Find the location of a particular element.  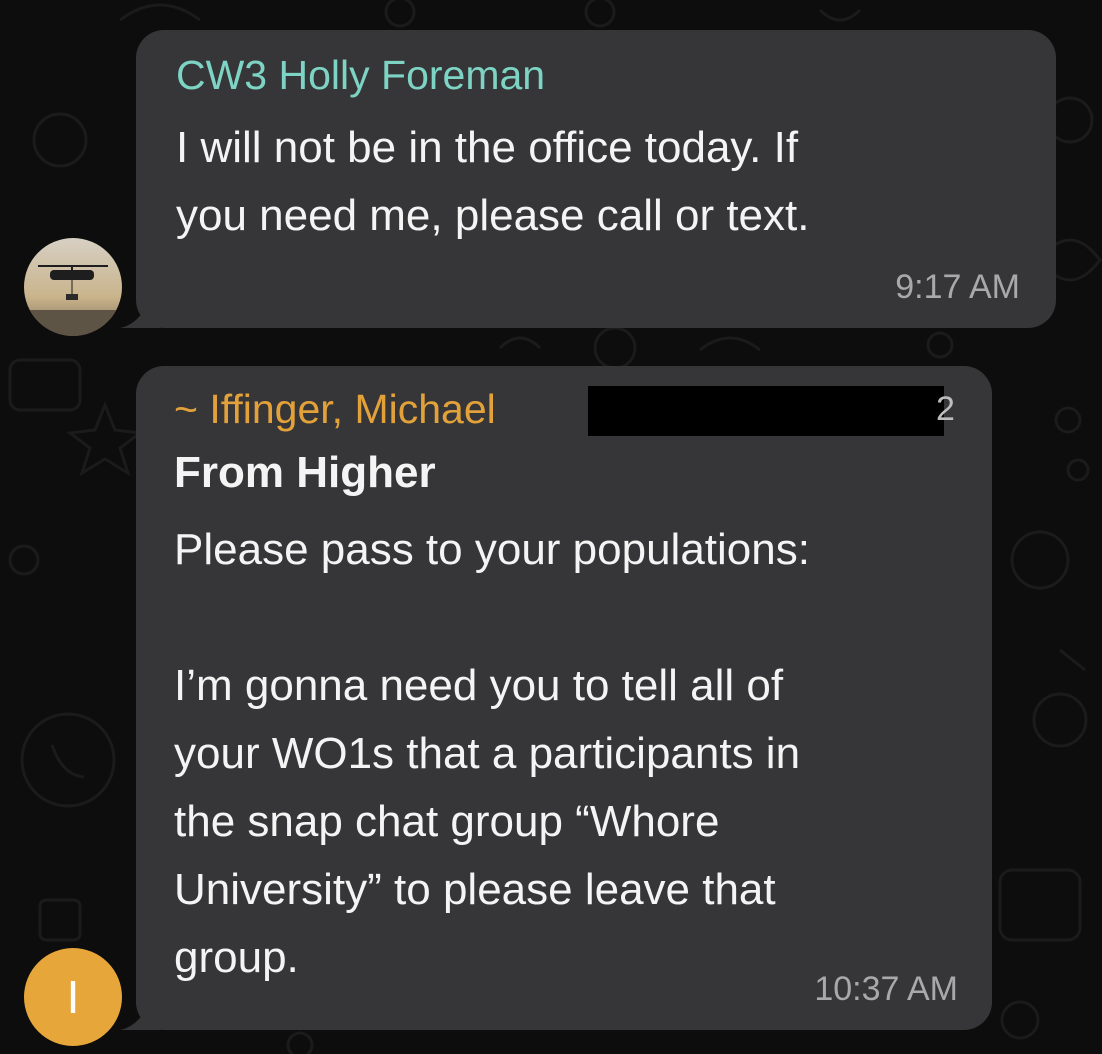

avatar-holly-foreman is located at coordinates (73, 287).